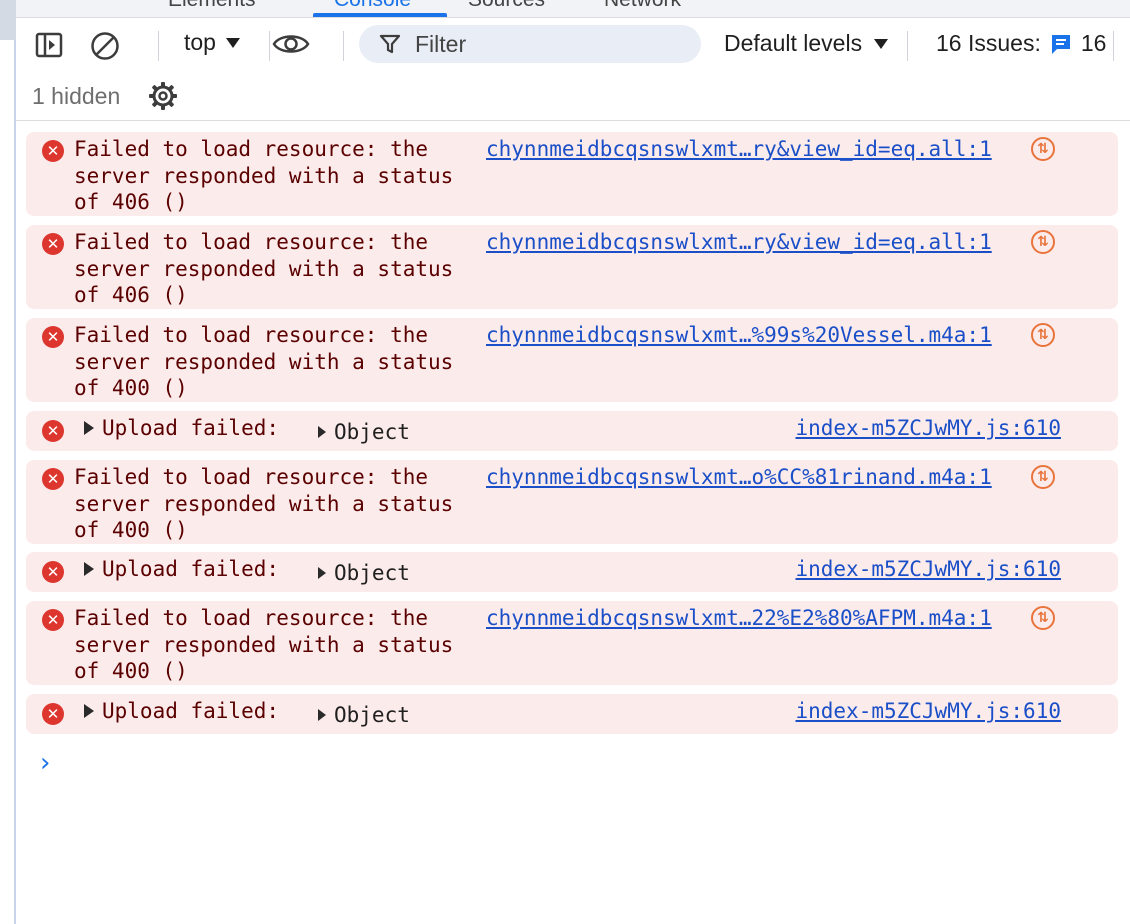 This screenshot has width=1130, height=924. Describe the element at coordinates (573, 95) in the screenshot. I see `console-status-bar: 1 hidden` at that location.